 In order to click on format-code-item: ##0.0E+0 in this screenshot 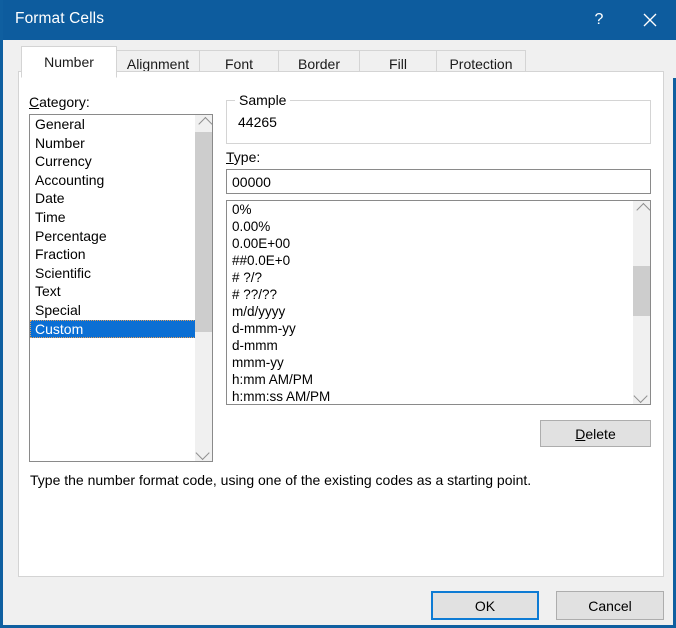, I will do `click(430, 260)`.